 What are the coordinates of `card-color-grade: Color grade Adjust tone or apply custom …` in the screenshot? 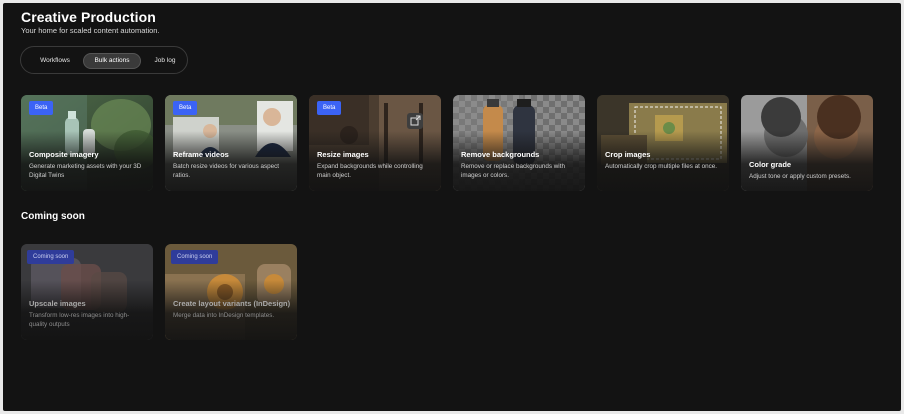 It's located at (807, 143).